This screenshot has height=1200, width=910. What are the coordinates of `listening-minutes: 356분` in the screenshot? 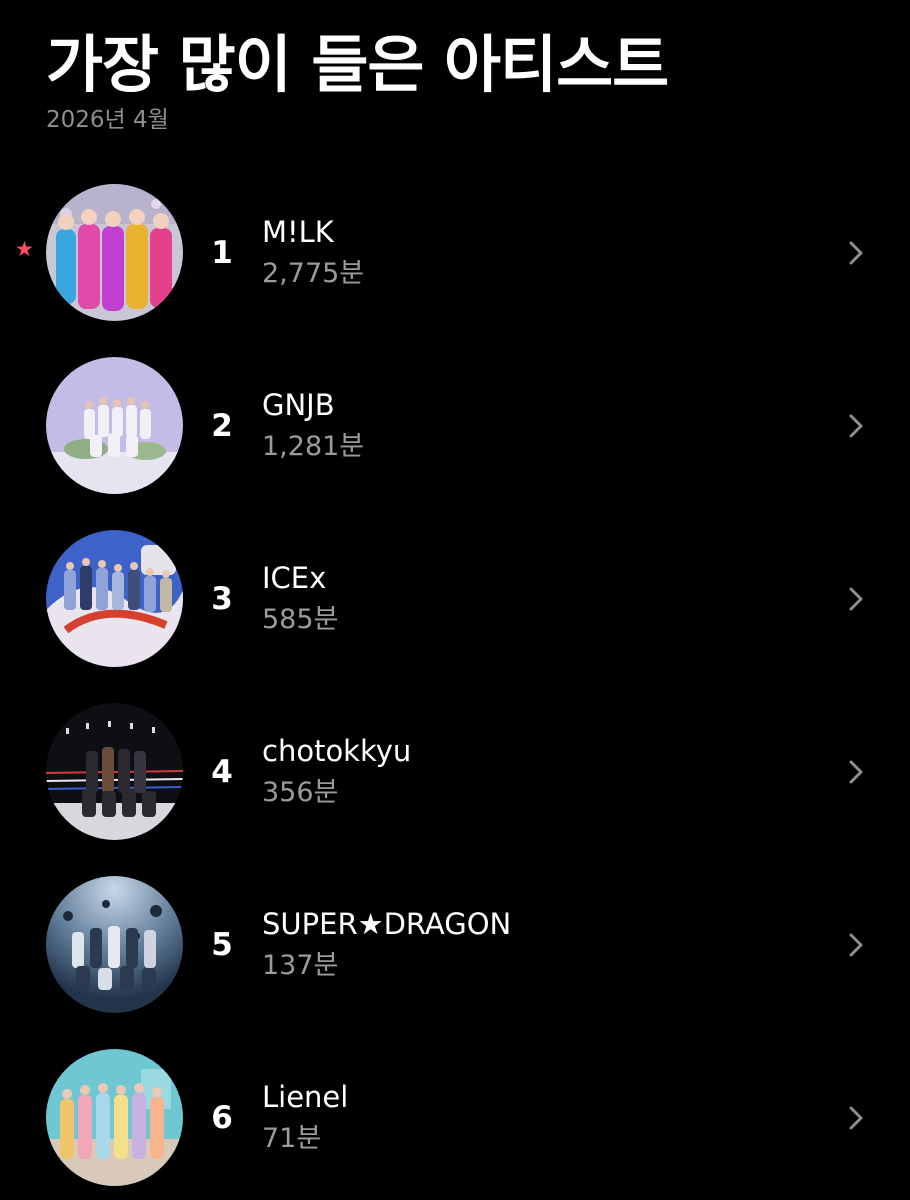 It's located at (300, 792).